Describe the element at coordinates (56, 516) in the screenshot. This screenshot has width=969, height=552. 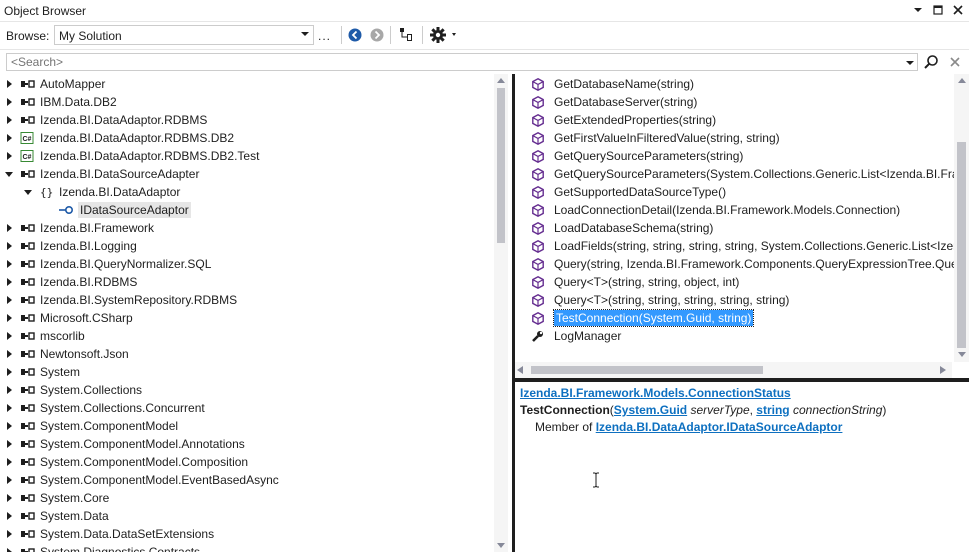
I see `tree-item: System.Data` at that location.